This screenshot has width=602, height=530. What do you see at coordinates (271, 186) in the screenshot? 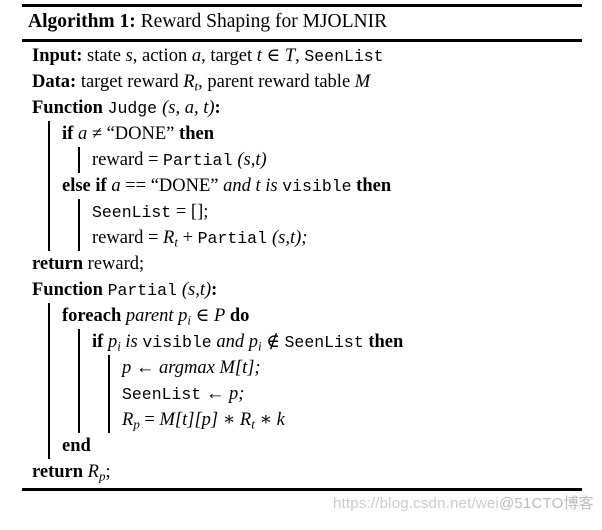
I see `elseif-is-keyword: is` at bounding box center [271, 186].